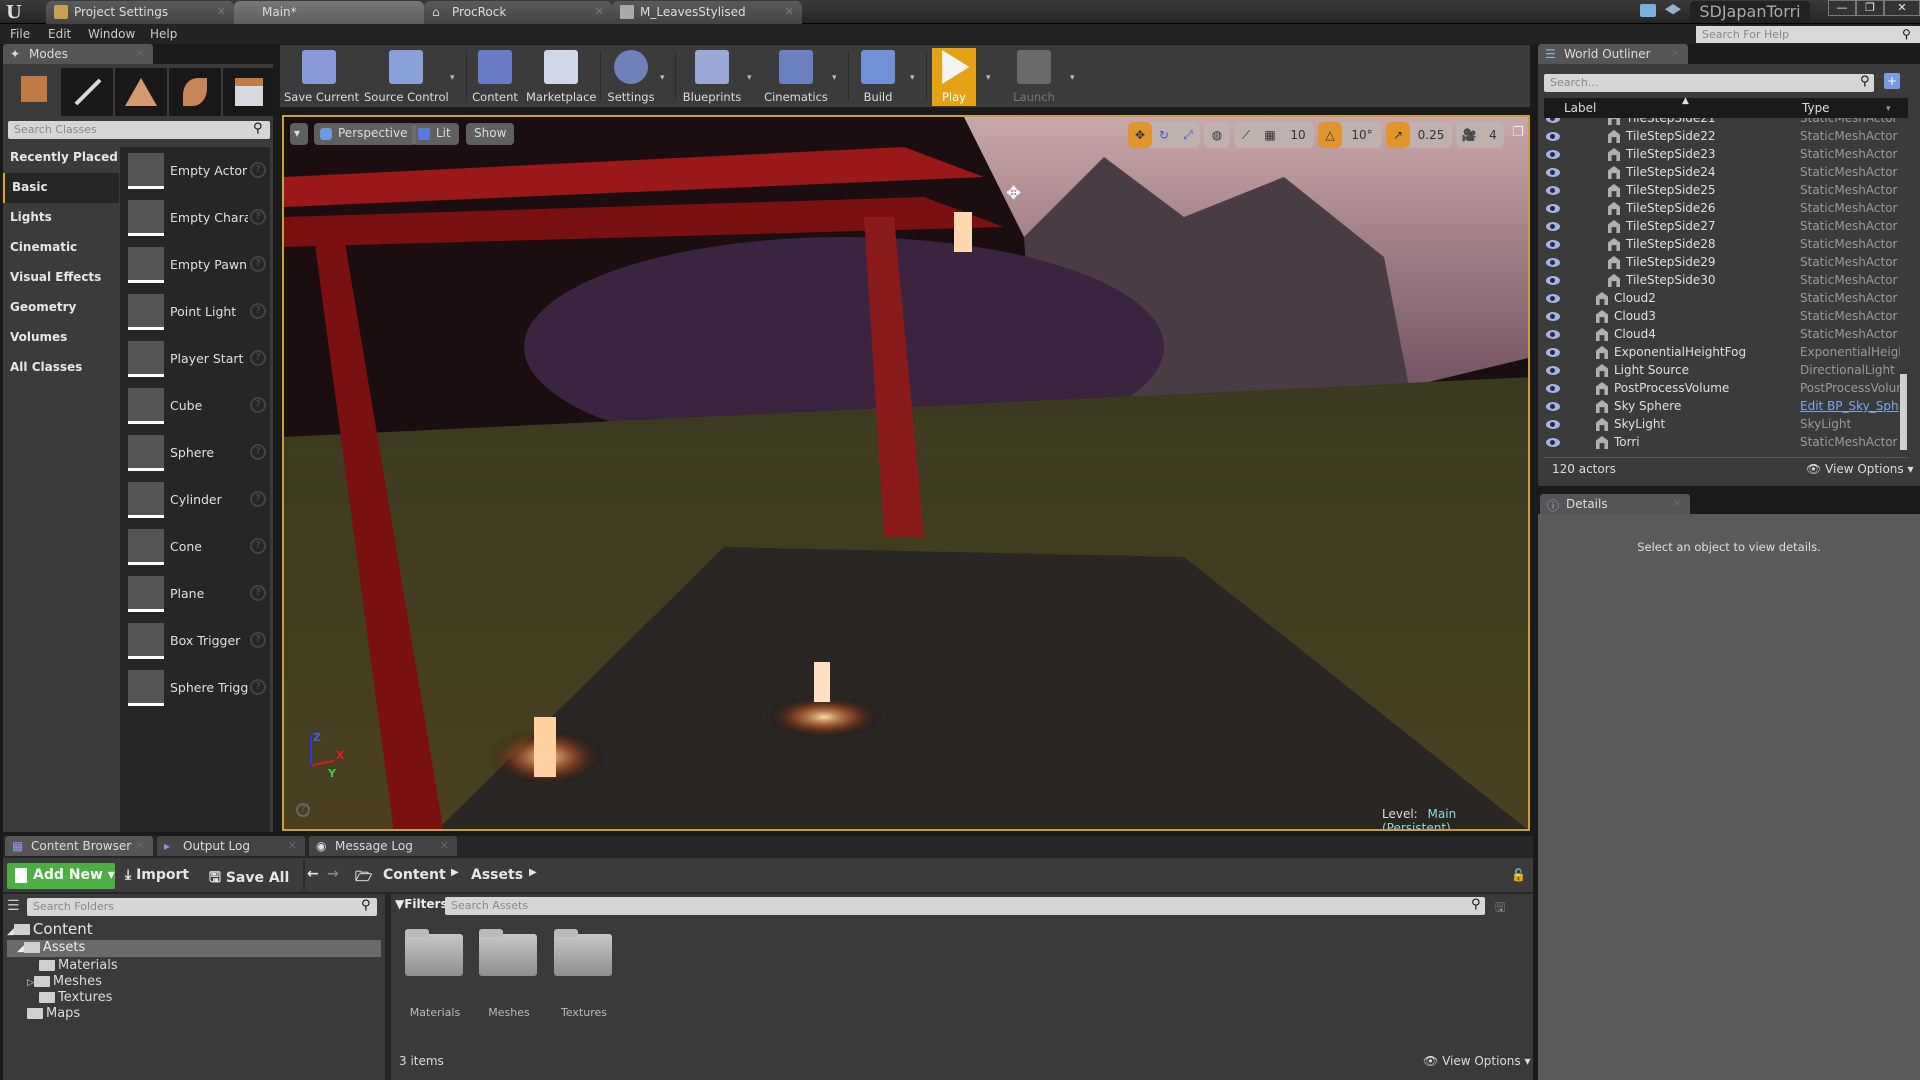 This screenshot has width=1920, height=1080. I want to click on modes-tab: ✦ Modes ✕, so click(78, 54).